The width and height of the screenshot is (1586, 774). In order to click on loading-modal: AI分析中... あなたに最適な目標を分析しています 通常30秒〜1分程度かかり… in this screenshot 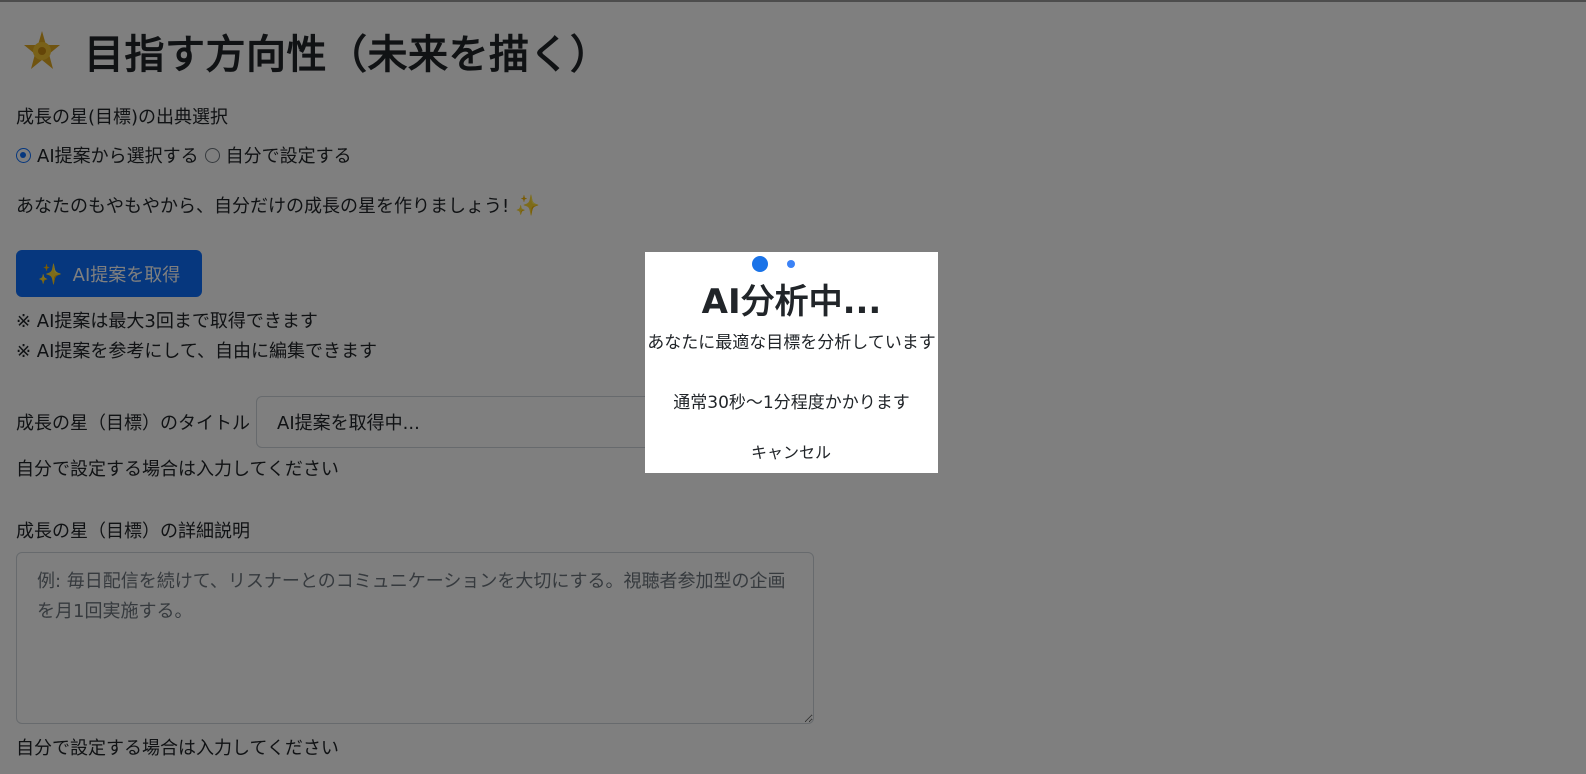, I will do `click(791, 362)`.